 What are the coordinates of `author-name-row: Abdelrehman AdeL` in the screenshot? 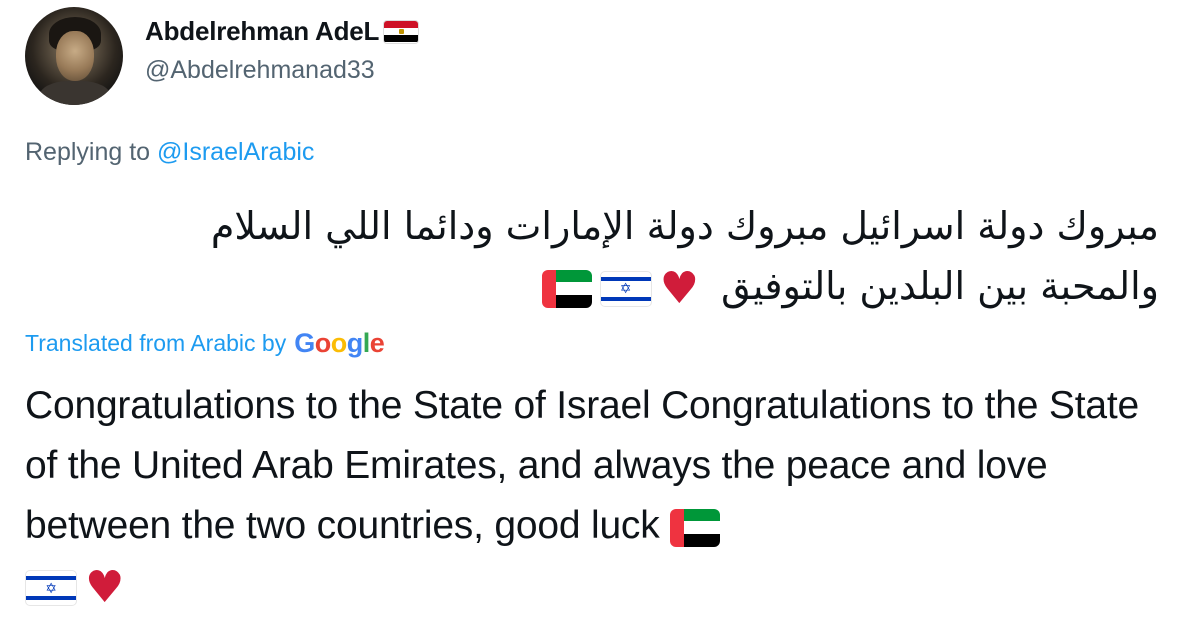 It's located at (282, 31).